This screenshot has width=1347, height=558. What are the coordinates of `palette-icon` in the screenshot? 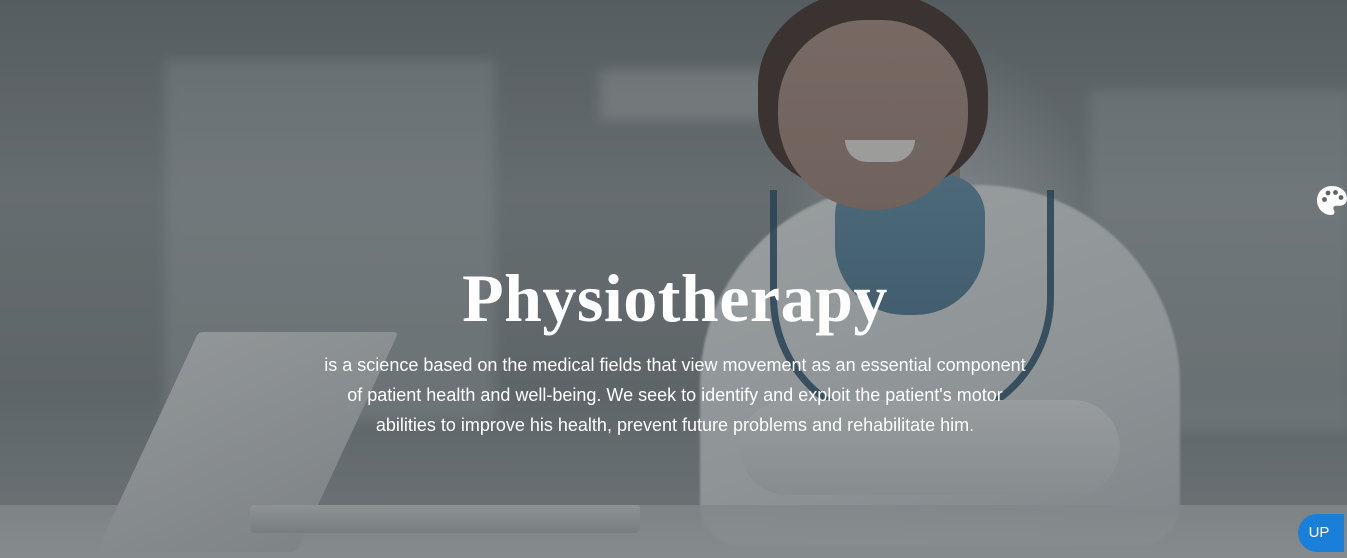 It's located at (1331, 201).